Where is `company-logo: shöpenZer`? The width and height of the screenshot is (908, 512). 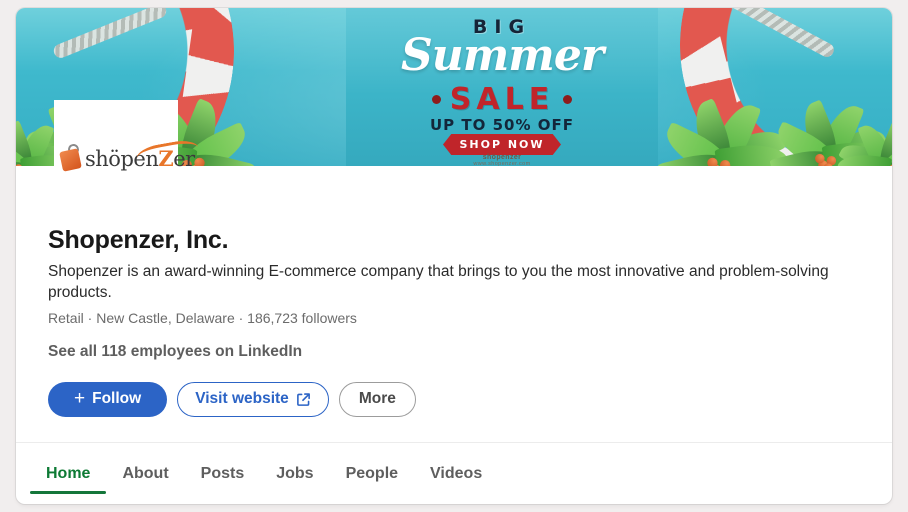 company-logo: shöpenZer is located at coordinates (127, 137).